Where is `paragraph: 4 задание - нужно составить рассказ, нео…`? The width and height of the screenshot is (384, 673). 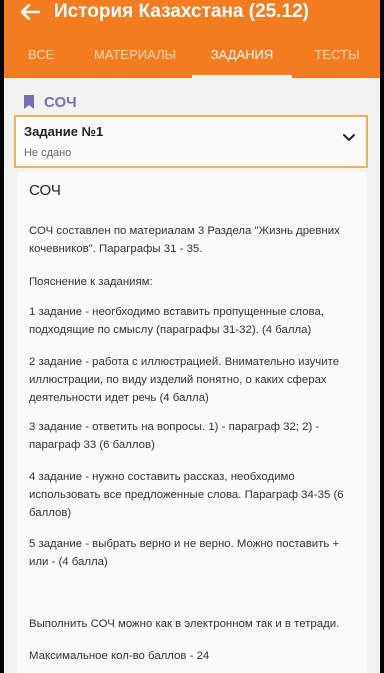
paragraph: 4 задание - нужно составить рассказ, нео… is located at coordinates (186, 495).